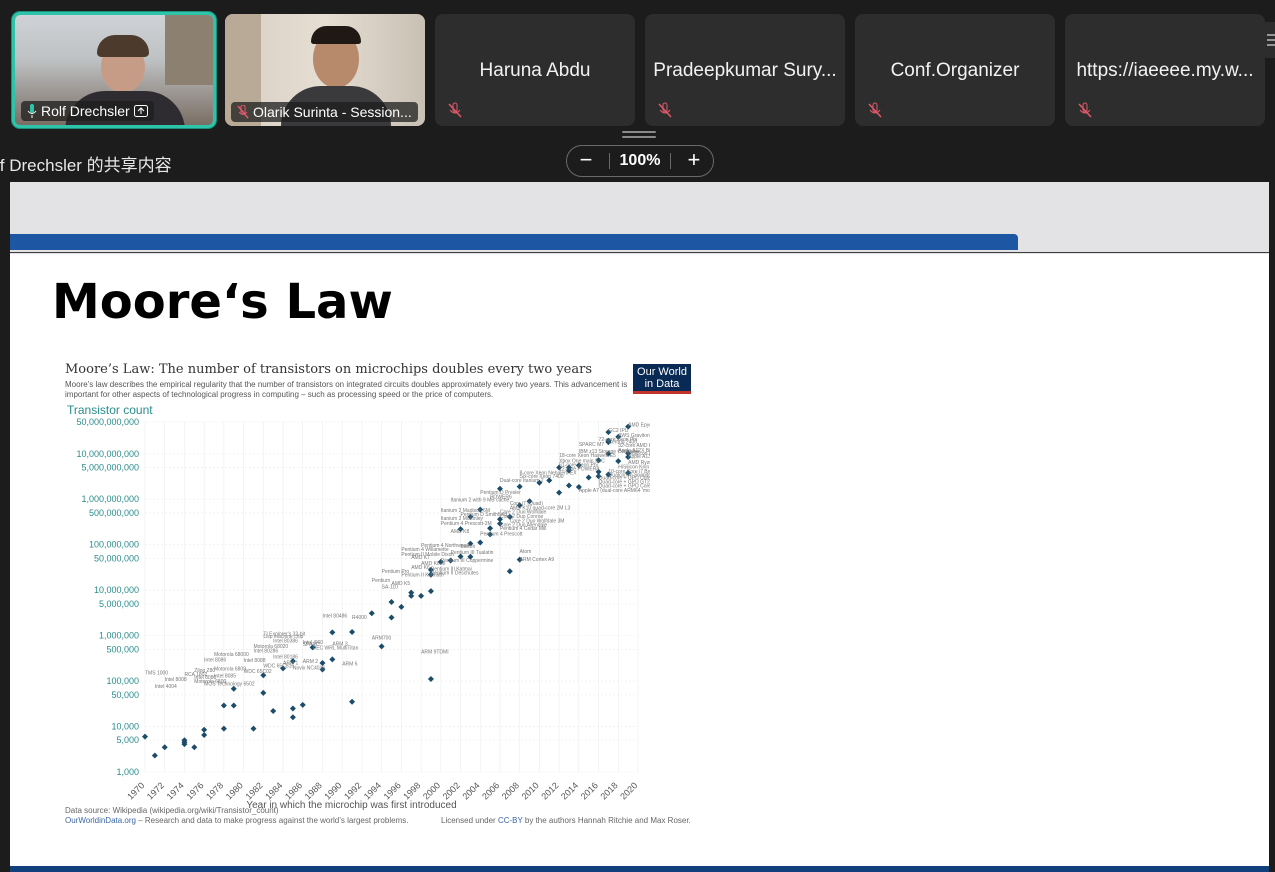 The image size is (1275, 872). Describe the element at coordinates (114, 545) in the screenshot. I see `y-tick-label: 100,000,000` at that location.